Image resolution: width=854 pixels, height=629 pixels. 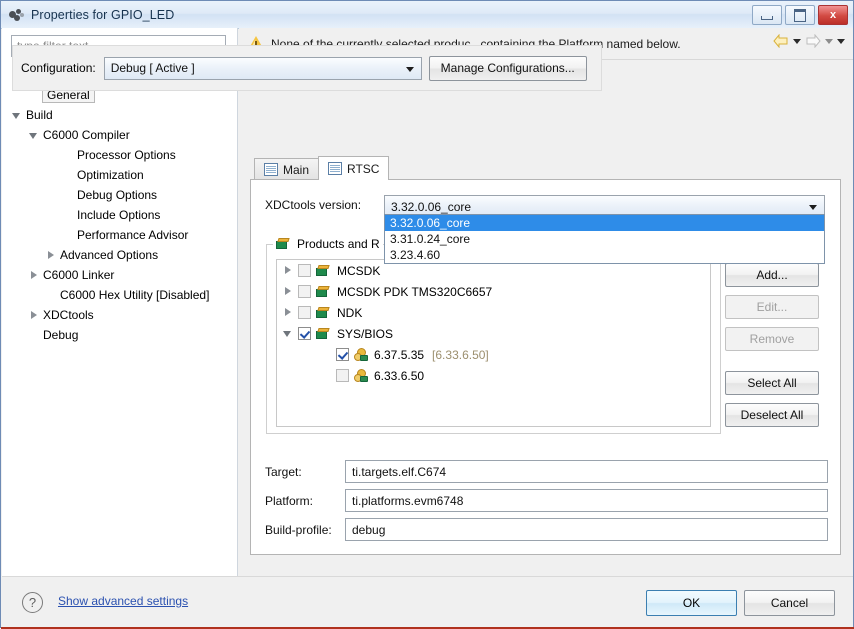 I want to click on sidebar-item-c6000-hex-utility-disabled: C6000 Hex Utility [Disabled], so click(x=120, y=295).